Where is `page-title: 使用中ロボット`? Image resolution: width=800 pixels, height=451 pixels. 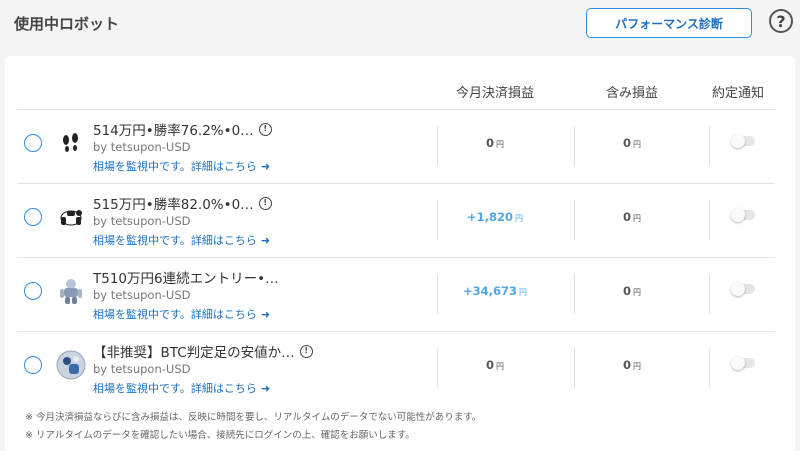 page-title: 使用中ロボット is located at coordinates (67, 24).